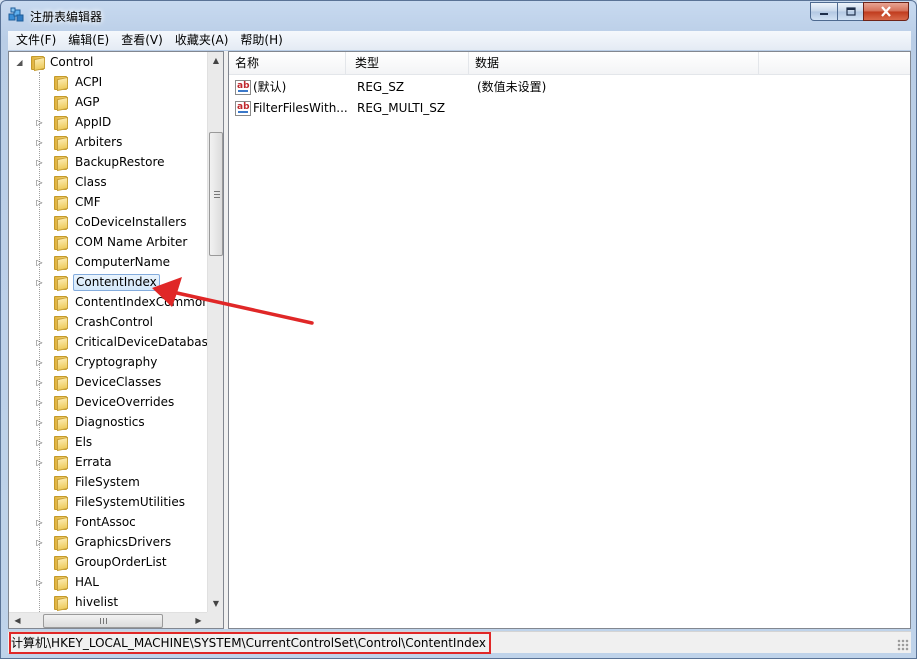  Describe the element at coordinates (108, 243) in the screenshot. I see `tree-item: ▷COM Name Arbiter` at that location.